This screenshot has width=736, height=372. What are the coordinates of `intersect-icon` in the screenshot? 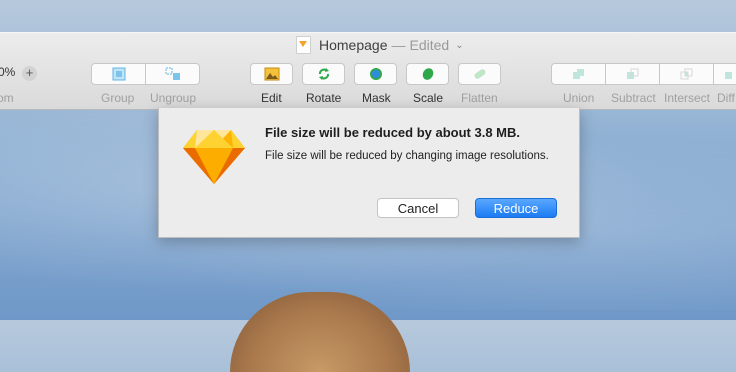 It's located at (686, 74).